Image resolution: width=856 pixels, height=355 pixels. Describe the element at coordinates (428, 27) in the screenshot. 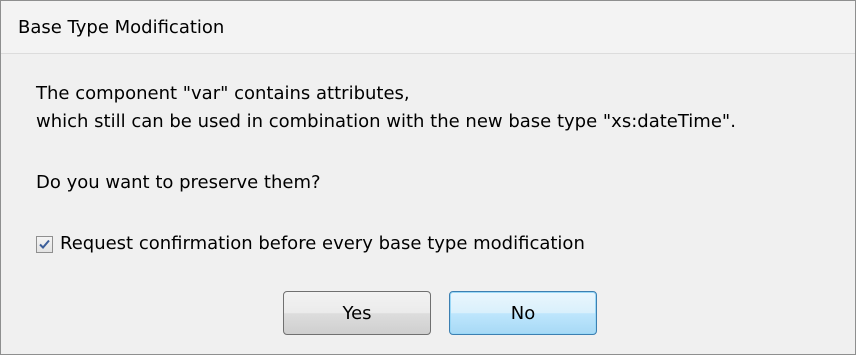

I see `dialog-titlebar: Base Type Modification` at that location.